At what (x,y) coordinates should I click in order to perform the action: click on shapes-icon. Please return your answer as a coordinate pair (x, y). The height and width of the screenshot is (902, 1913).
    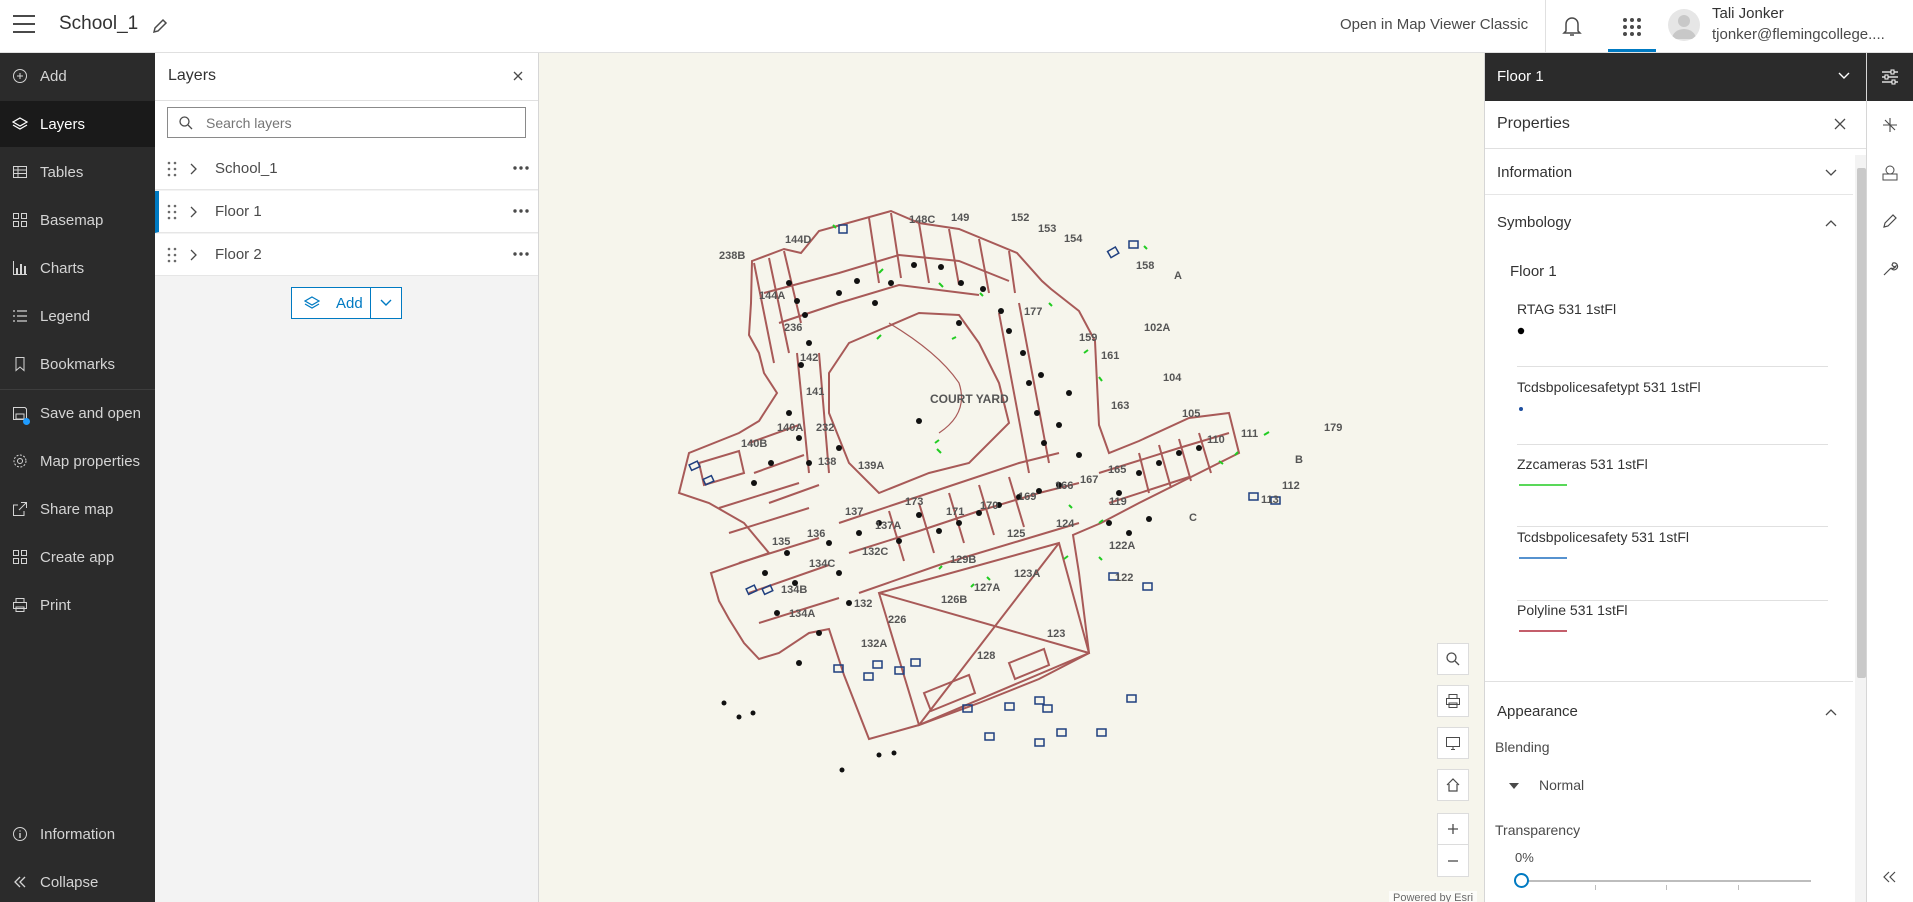
    Looking at the image, I should click on (1890, 173).